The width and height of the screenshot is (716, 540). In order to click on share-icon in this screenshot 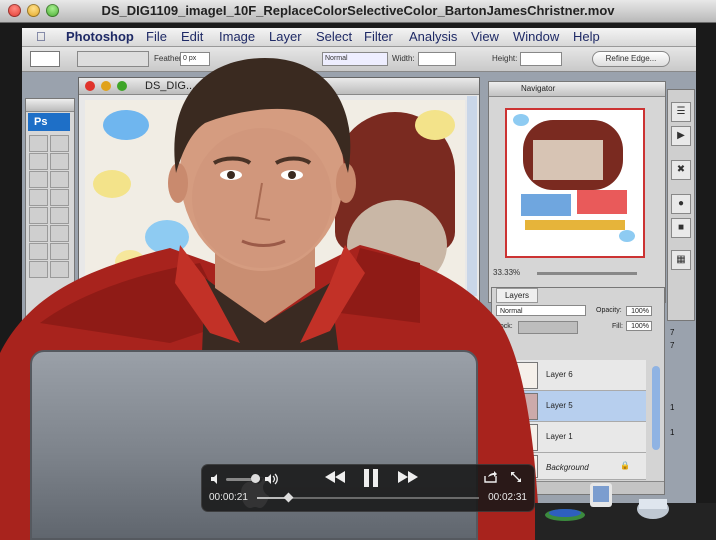, I will do `click(491, 477)`.